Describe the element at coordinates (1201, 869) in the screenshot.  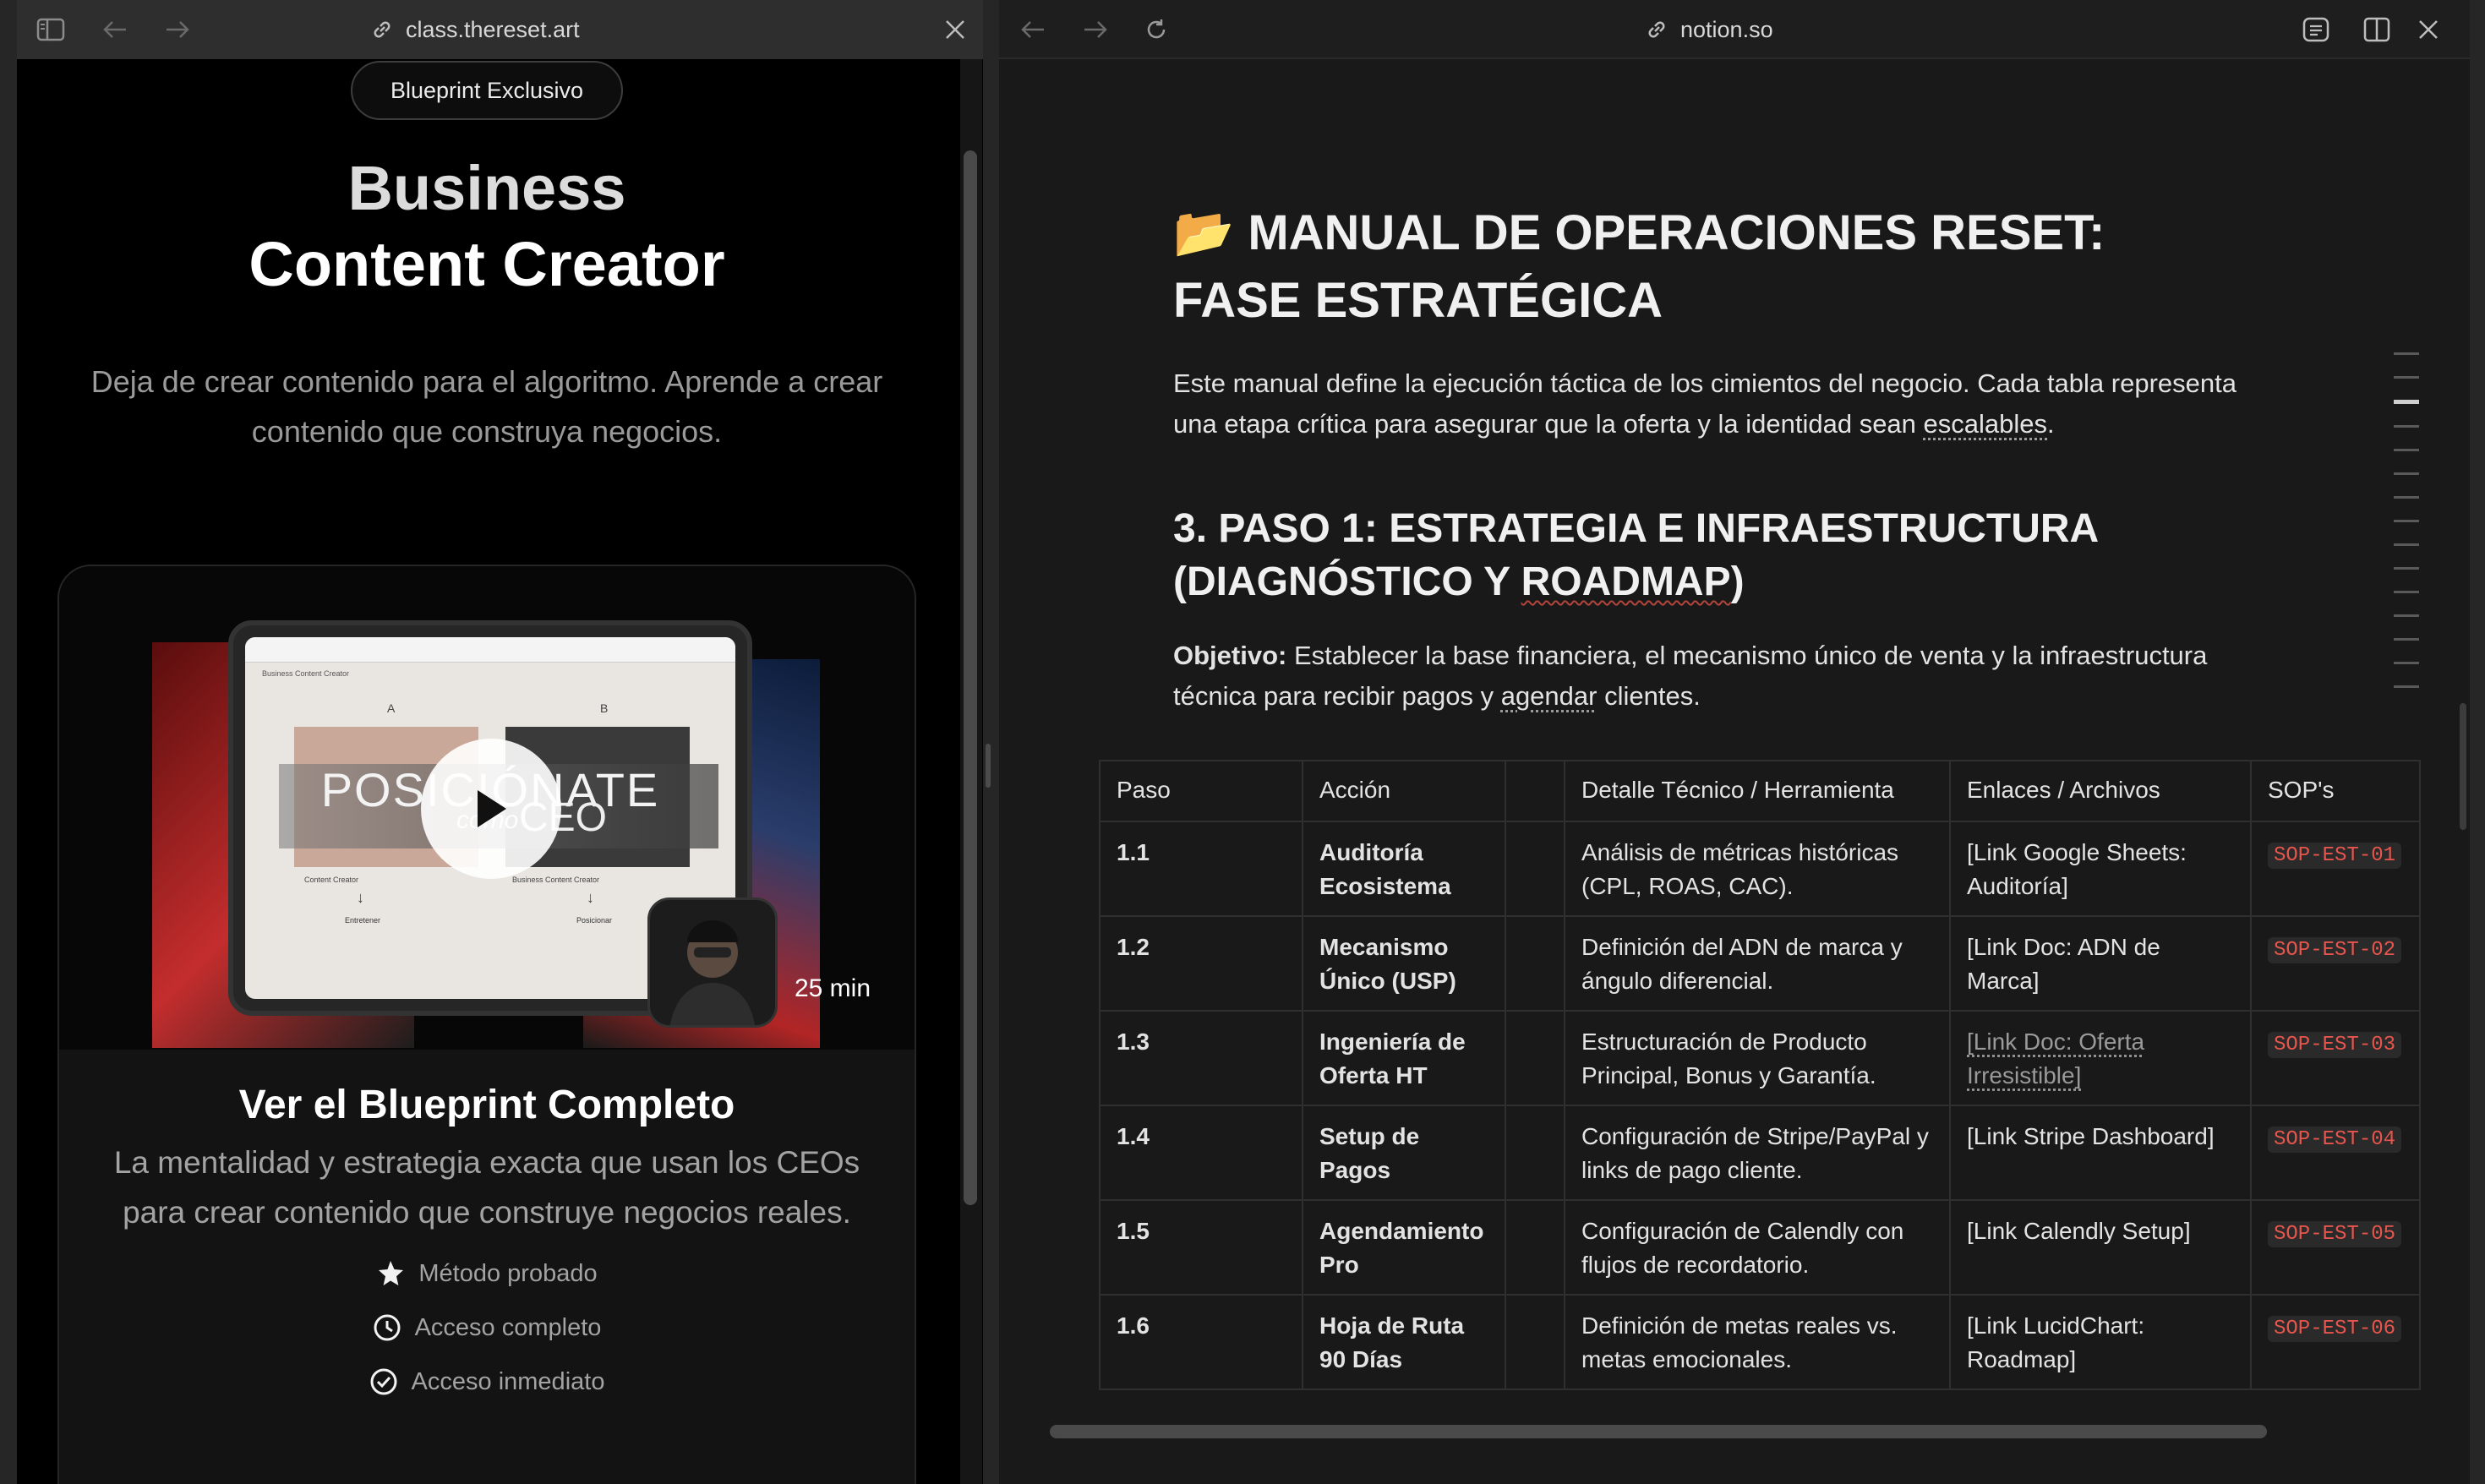
I see `cell-paso: 1.1` at that location.